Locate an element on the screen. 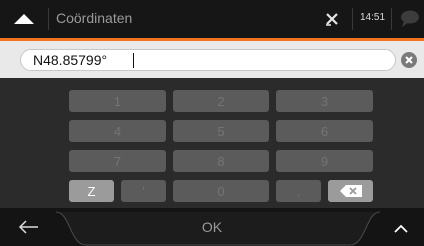  ok-button: OK is located at coordinates (212, 227).